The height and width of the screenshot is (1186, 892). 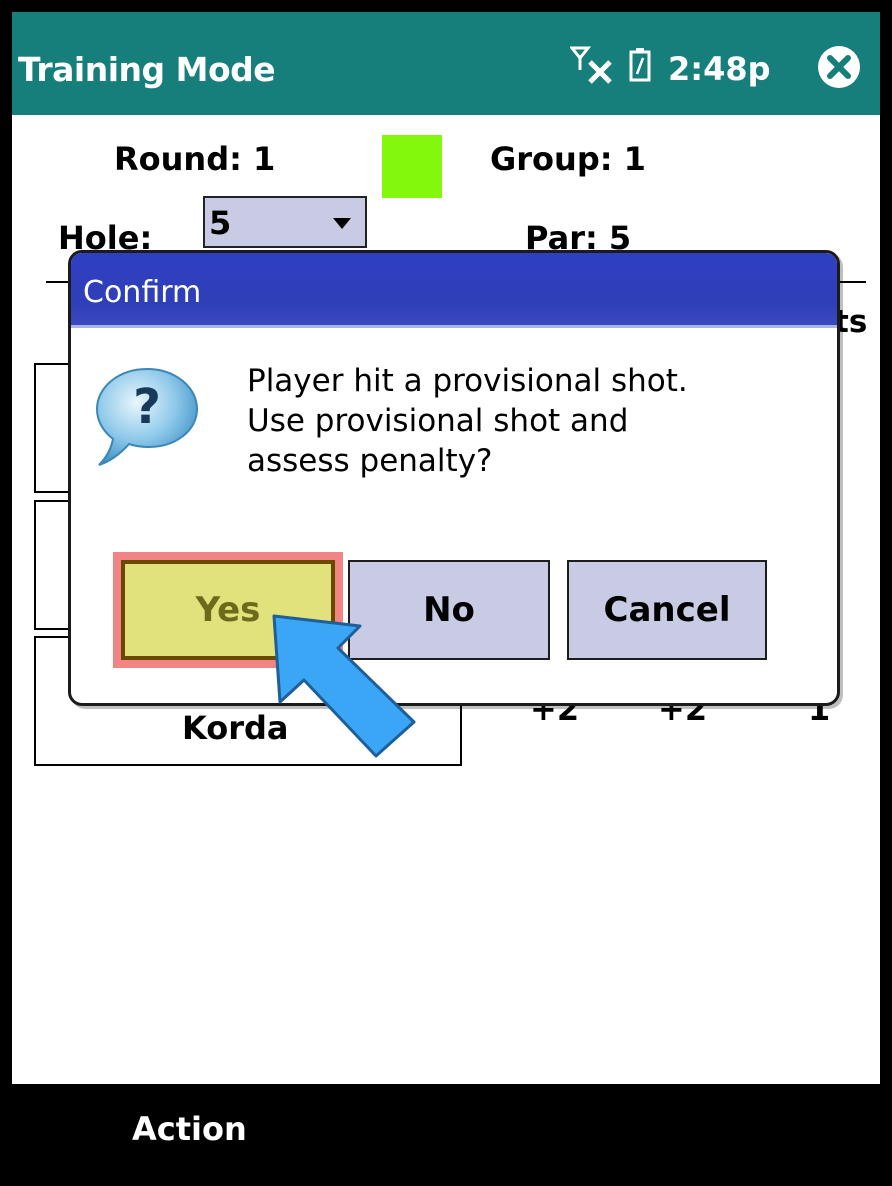 I want to click on dialog-message-line: assess penalty?, so click(x=370, y=461).